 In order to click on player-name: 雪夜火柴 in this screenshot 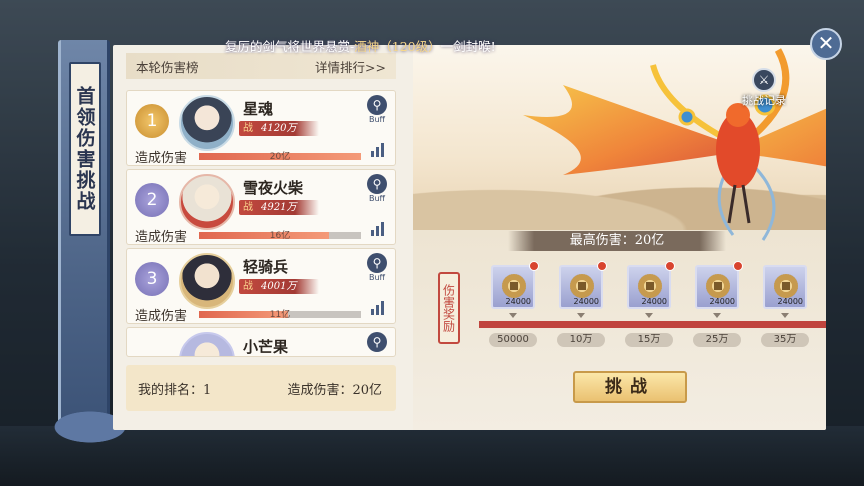, I will do `click(273, 188)`.